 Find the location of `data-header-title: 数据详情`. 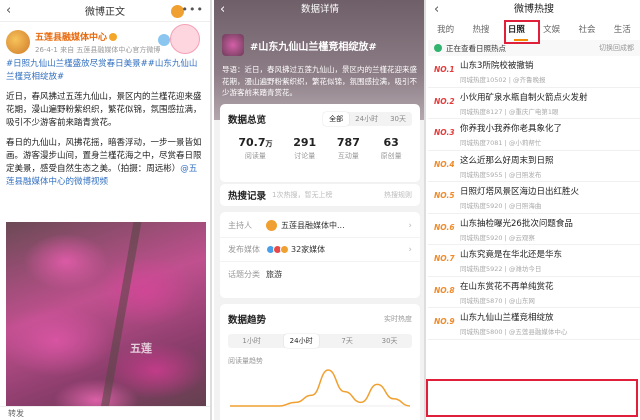

data-header-title: 数据详情 is located at coordinates (319, 9).